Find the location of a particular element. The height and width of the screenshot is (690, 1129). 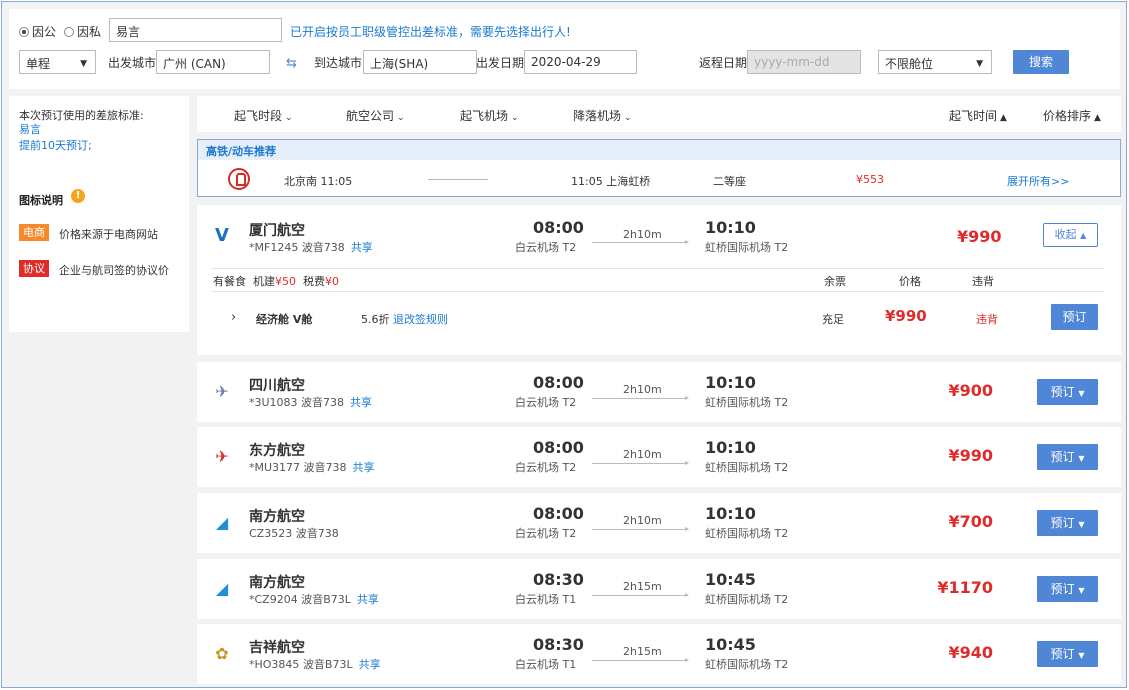

search-button: 搜索 is located at coordinates (1041, 62).